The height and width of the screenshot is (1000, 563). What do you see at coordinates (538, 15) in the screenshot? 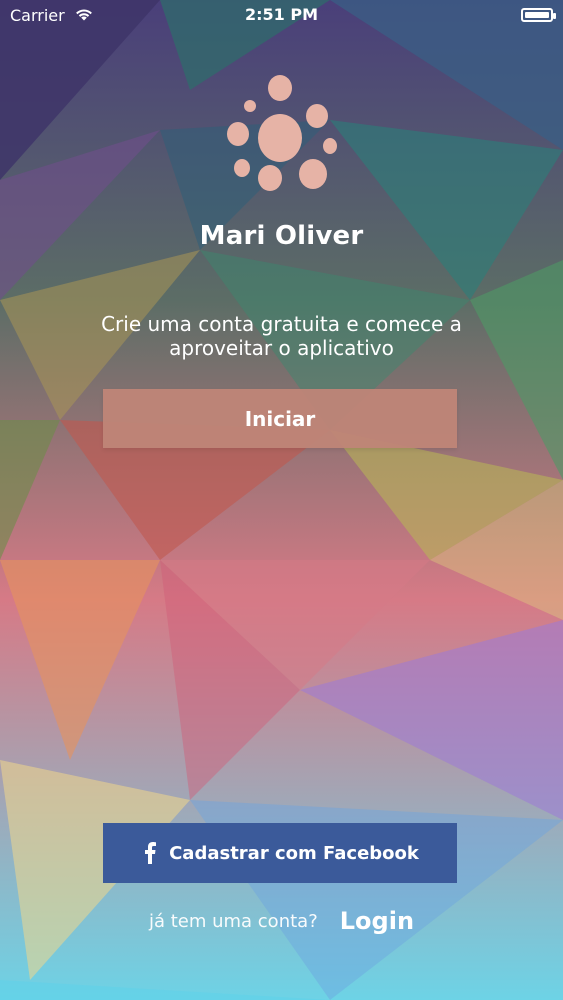
I see `battery-icon` at bounding box center [538, 15].